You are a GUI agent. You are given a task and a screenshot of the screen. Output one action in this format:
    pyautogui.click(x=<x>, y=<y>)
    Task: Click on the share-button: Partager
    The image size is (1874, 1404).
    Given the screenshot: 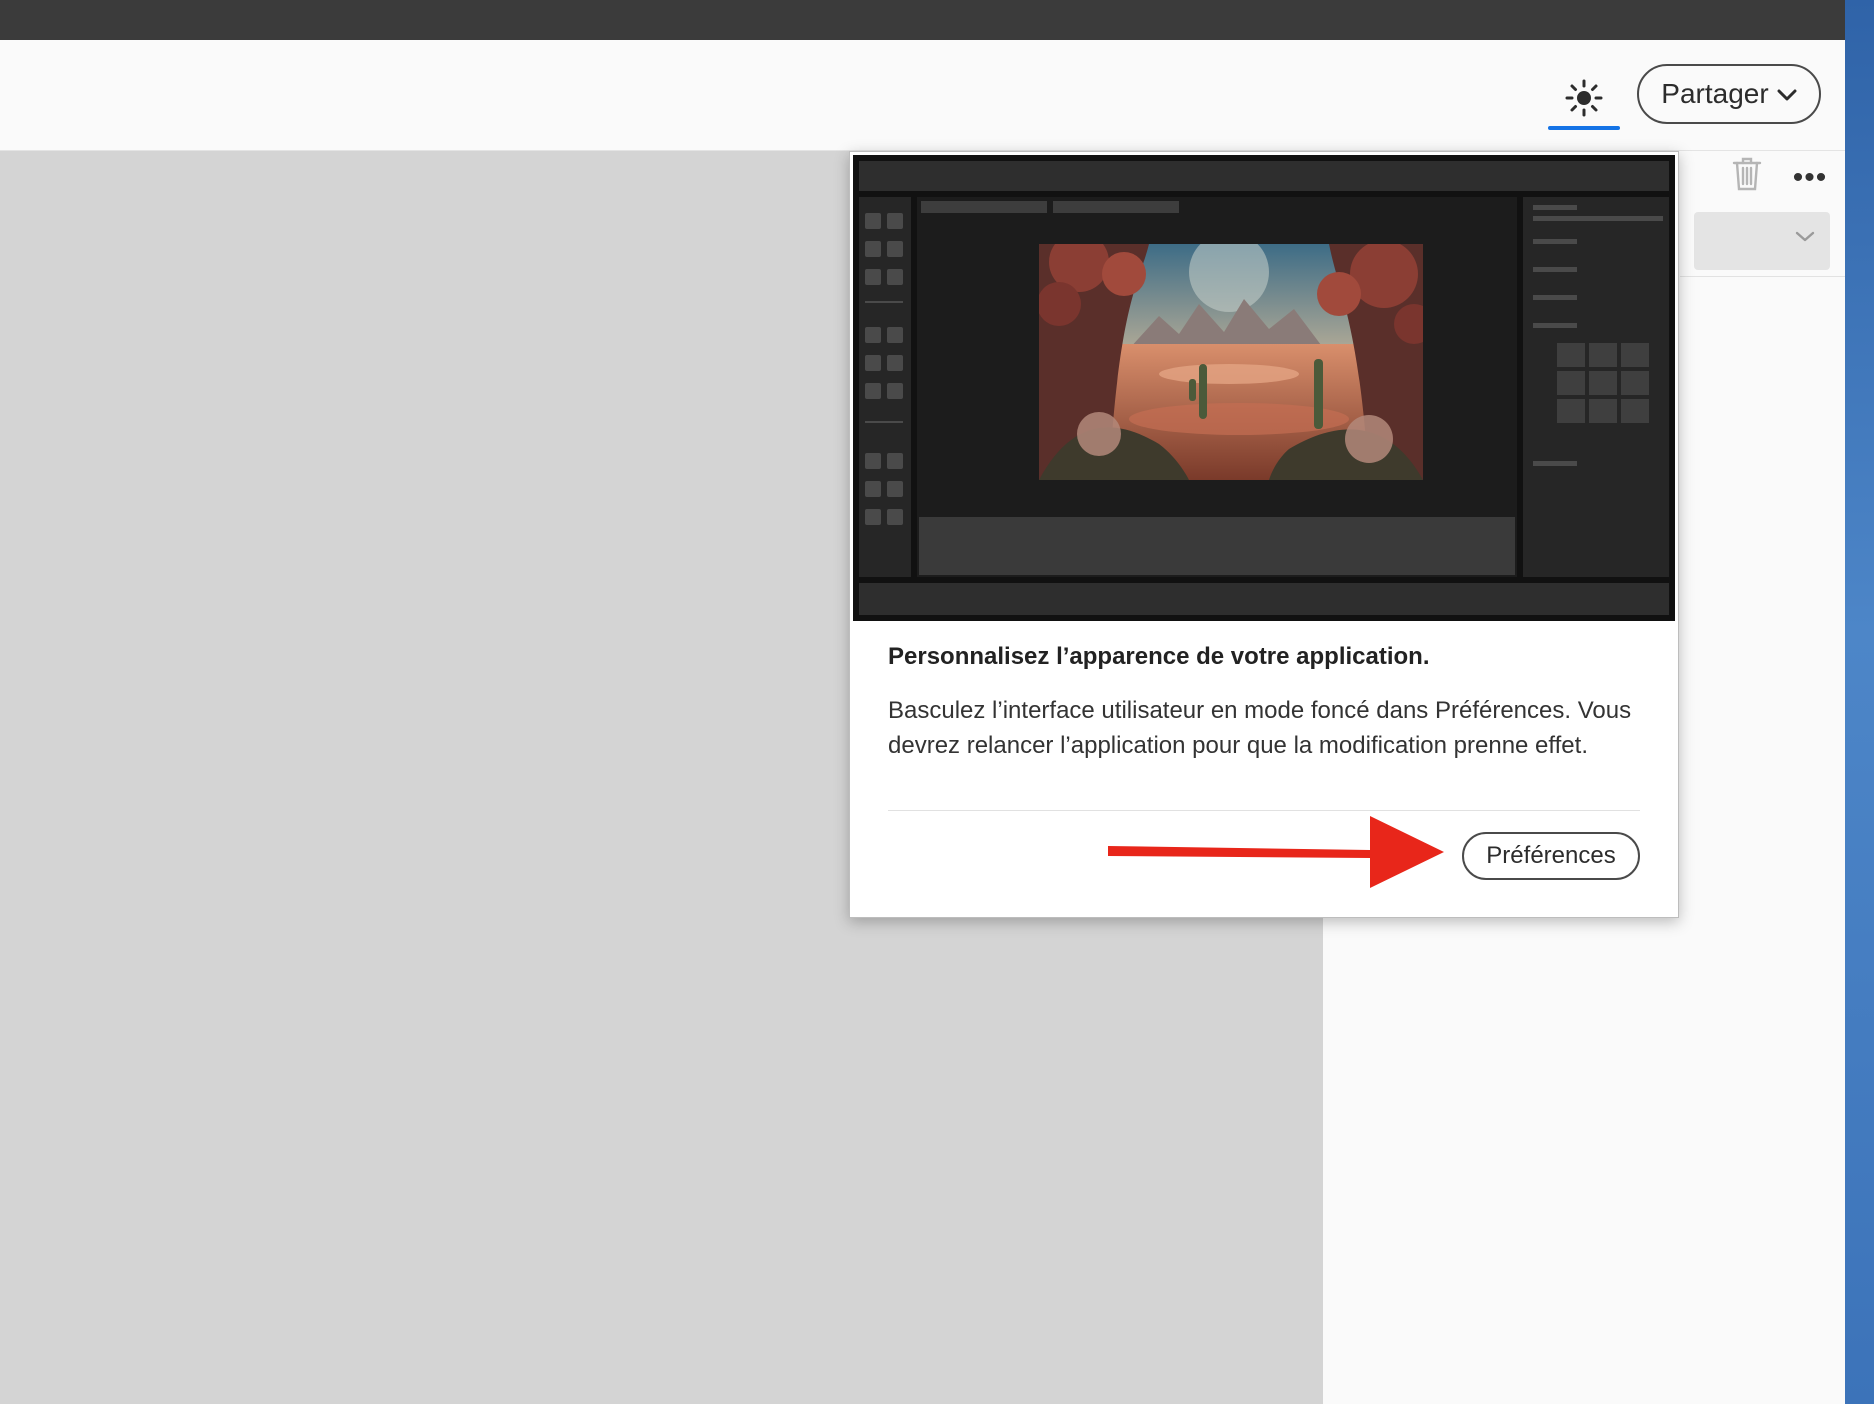 What is the action you would take?
    pyautogui.click(x=1729, y=94)
    